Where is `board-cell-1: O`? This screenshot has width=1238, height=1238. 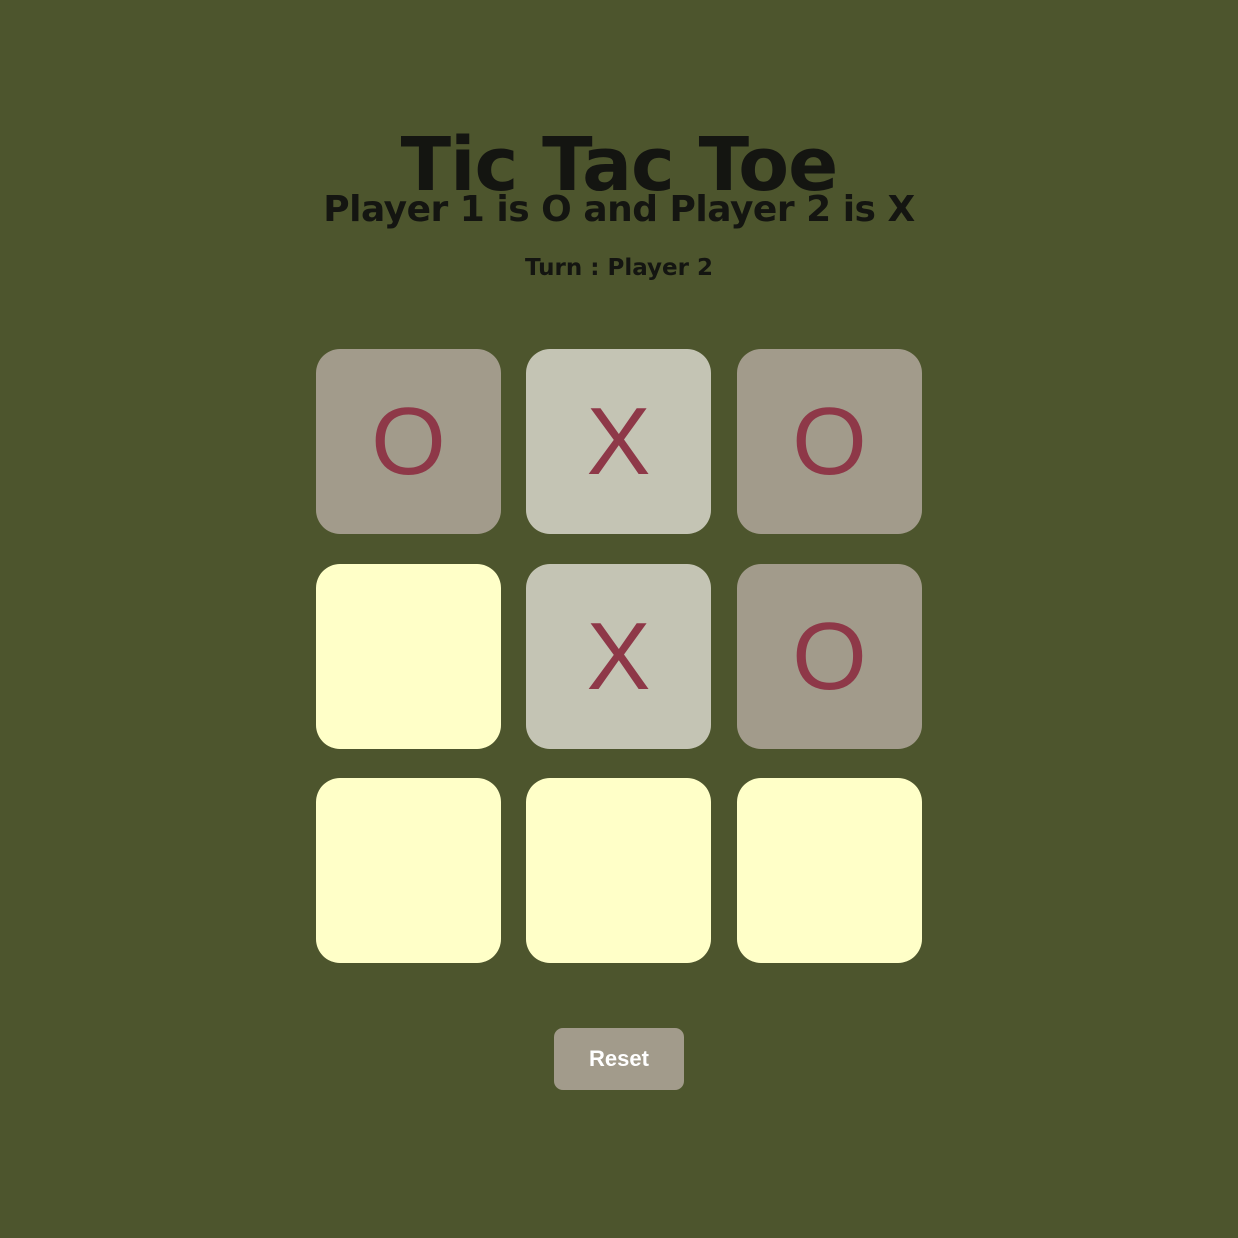 board-cell-1: O is located at coordinates (408, 441).